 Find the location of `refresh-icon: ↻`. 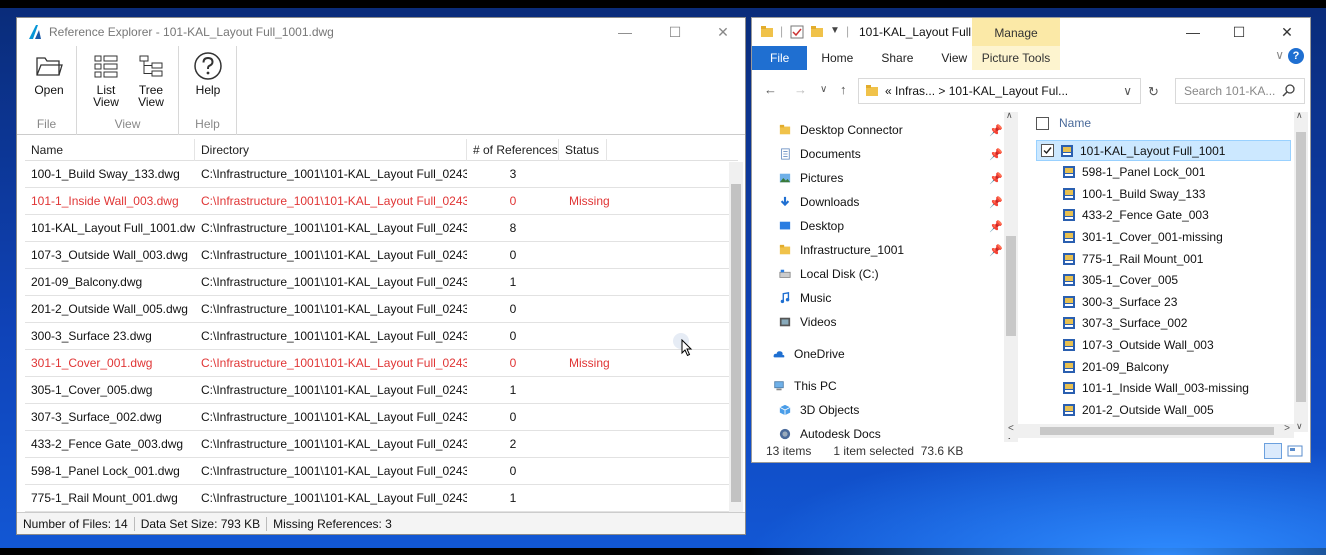

refresh-icon: ↻ is located at coordinates (1153, 92).